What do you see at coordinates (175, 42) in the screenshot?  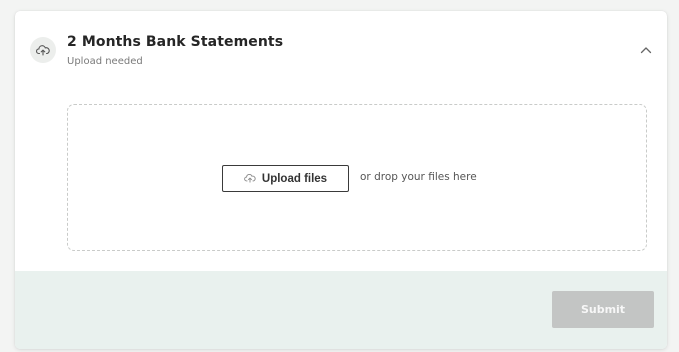 I see `section-title: 2 Months Bank Statements` at bounding box center [175, 42].